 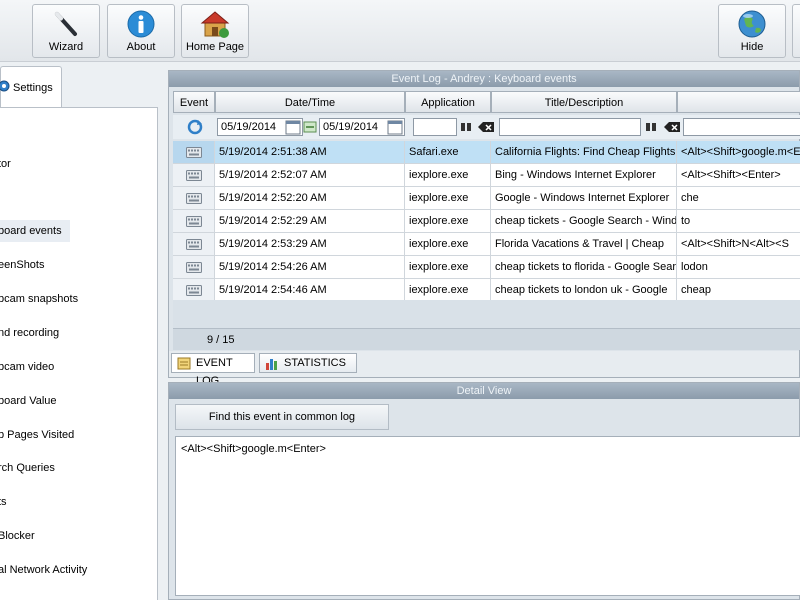 I want to click on wizard-button: Wizard, so click(x=66, y=31).